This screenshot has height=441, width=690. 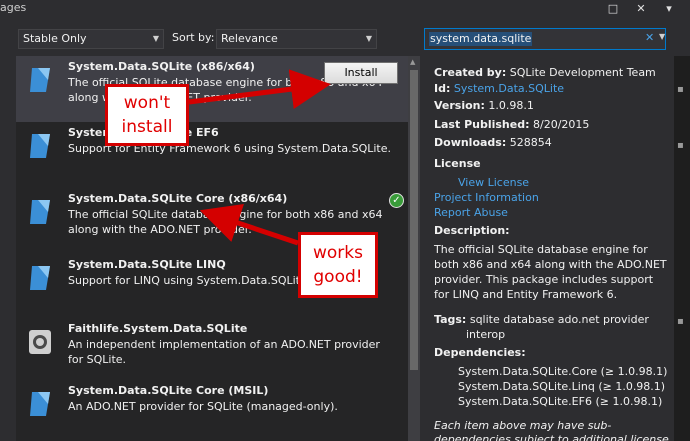 I want to click on wont-install-callout: won't install, so click(x=147, y=115).